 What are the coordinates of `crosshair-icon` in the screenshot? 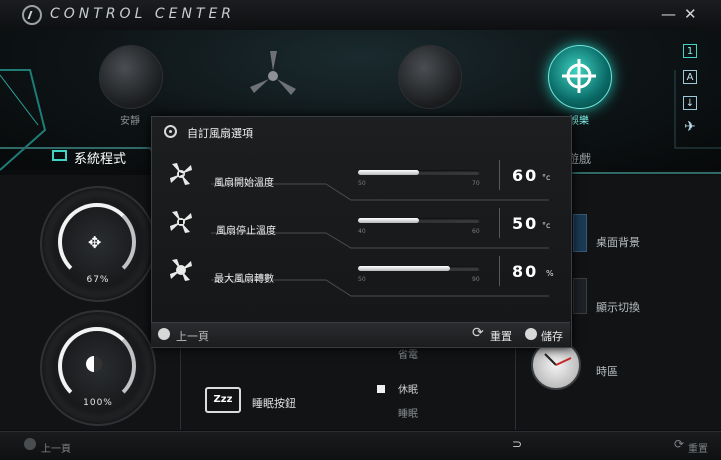 It's located at (579, 76).